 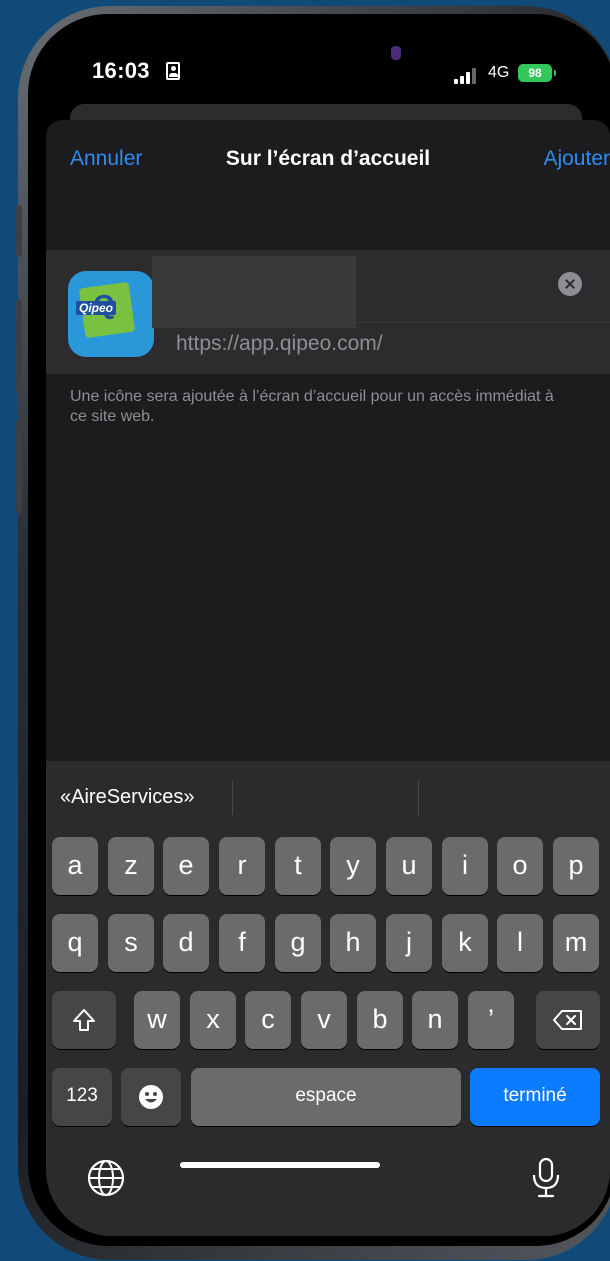 What do you see at coordinates (254, 292) in the screenshot?
I see `shortcut-name-field` at bounding box center [254, 292].